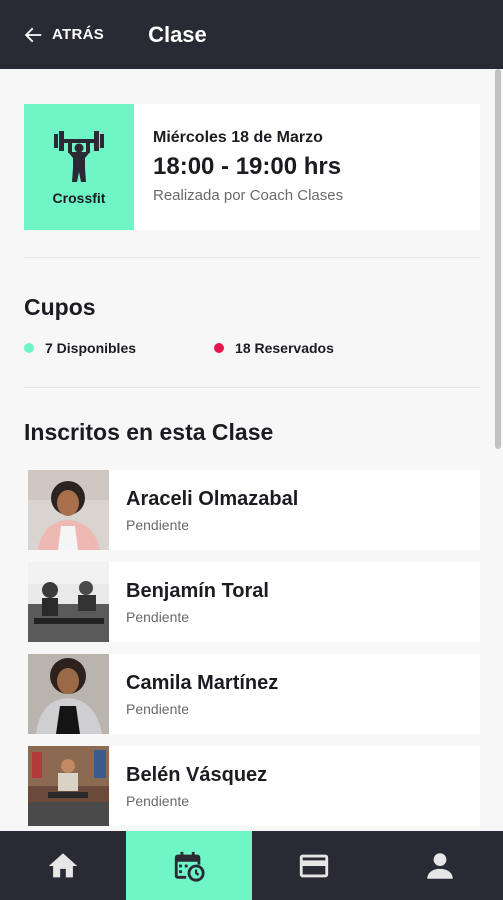 The height and width of the screenshot is (900, 503). I want to click on member-info: Araceli Olmazabal Pendiente, so click(203, 510).